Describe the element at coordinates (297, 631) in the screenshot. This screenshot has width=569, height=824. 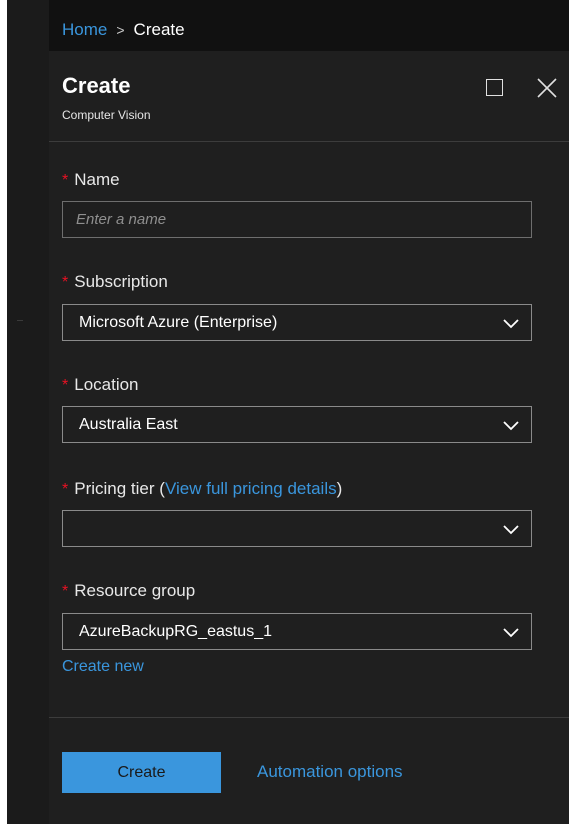
I see `resource-group-dropdown: AzureBackupRG_eastus_1` at that location.